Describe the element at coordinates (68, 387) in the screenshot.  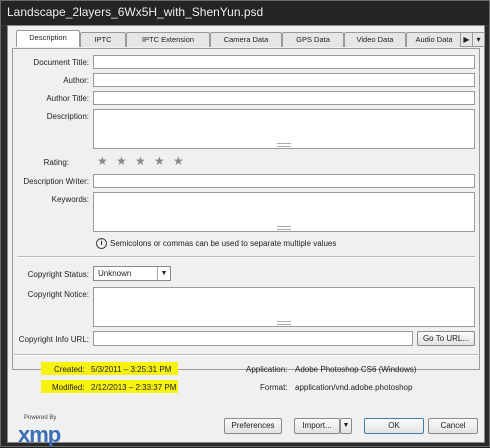
I see `modified-label: Modified:` at that location.